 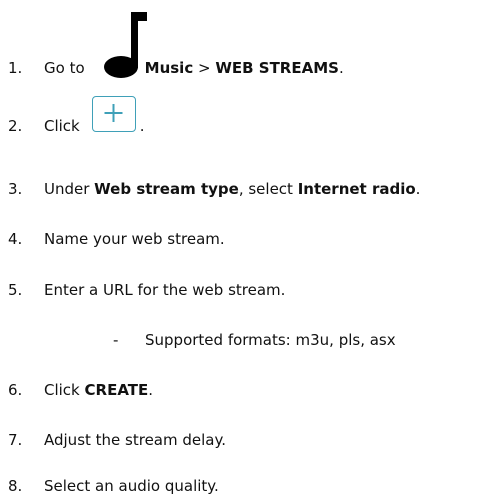 I want to click on step-5: 5. Enter a URL for the web stream., so click(x=146, y=290).